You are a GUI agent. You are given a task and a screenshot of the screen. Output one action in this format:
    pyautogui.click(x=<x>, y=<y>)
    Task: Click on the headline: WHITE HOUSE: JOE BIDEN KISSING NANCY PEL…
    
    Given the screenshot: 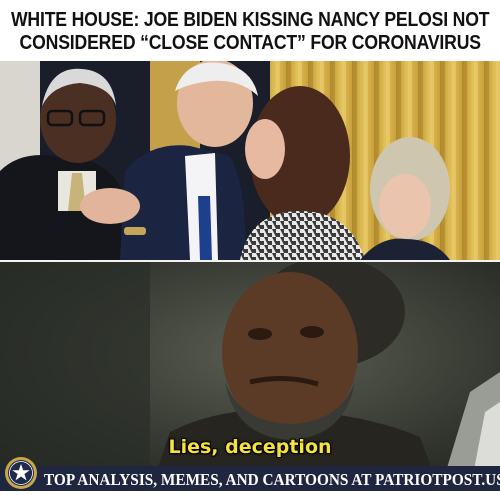 What is the action you would take?
    pyautogui.click(x=250, y=30)
    